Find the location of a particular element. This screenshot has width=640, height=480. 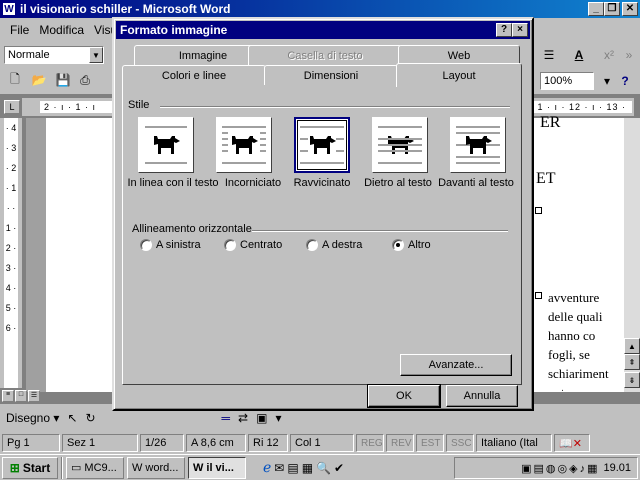

print-icon: ⎙ is located at coordinates (85, 80).